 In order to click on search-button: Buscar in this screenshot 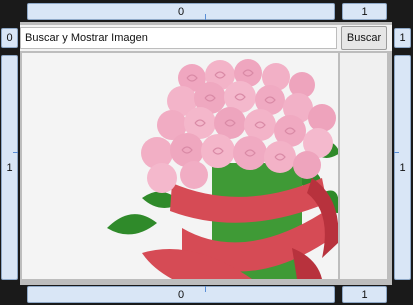, I will do `click(364, 38)`.